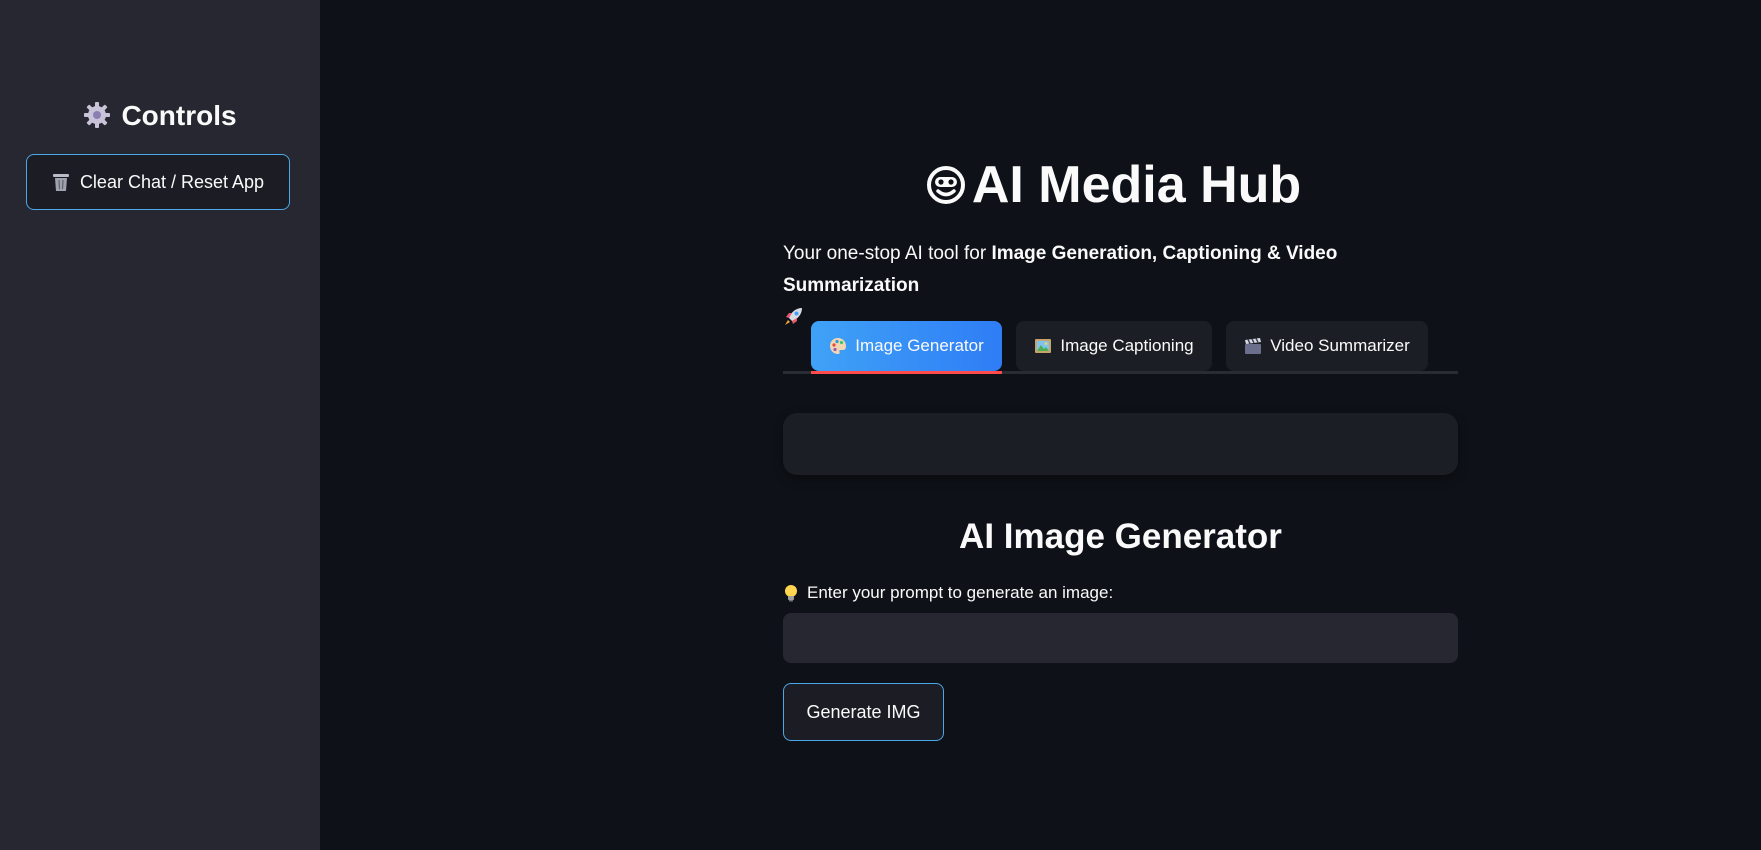 Image resolution: width=1761 pixels, height=850 pixels. Describe the element at coordinates (97, 115) in the screenshot. I see `gear-icon` at that location.